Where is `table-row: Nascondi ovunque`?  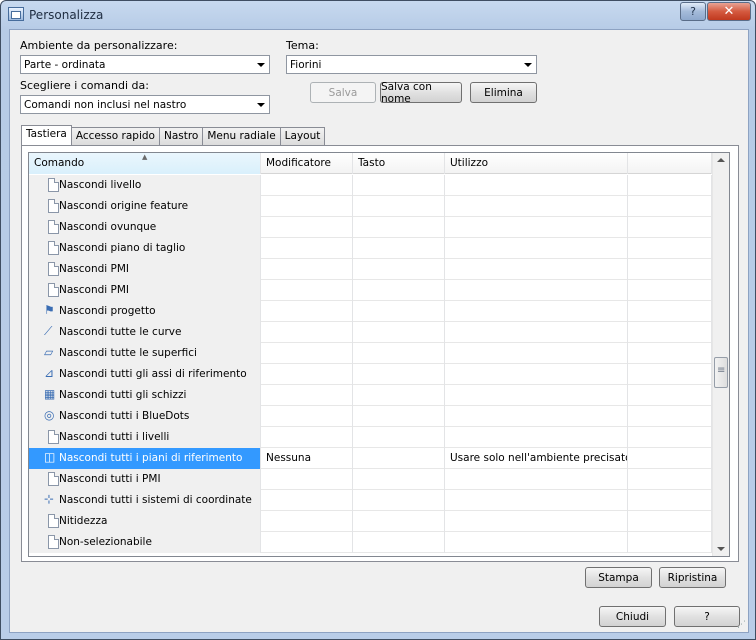 table-row: Nascondi ovunque is located at coordinates (370, 227).